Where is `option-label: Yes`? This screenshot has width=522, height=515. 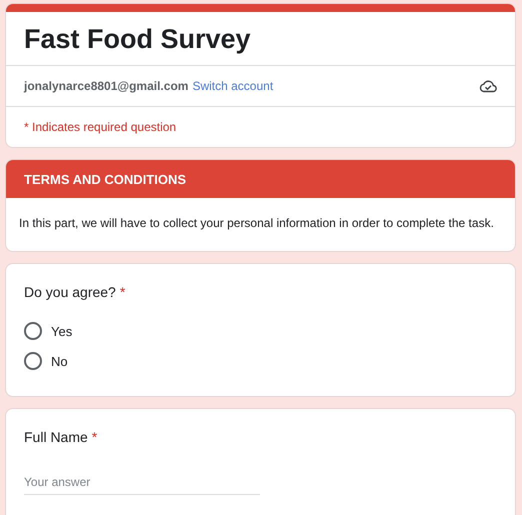 option-label: Yes is located at coordinates (61, 331).